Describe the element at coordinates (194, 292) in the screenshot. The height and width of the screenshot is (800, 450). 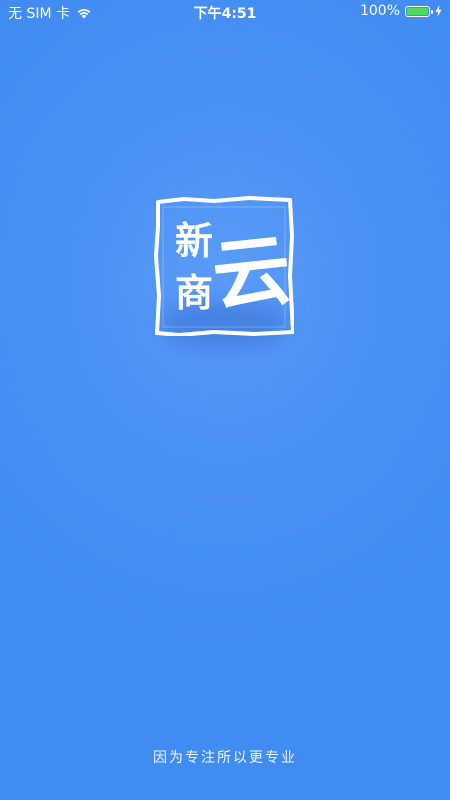
I see `logo-char-shang: 商` at that location.